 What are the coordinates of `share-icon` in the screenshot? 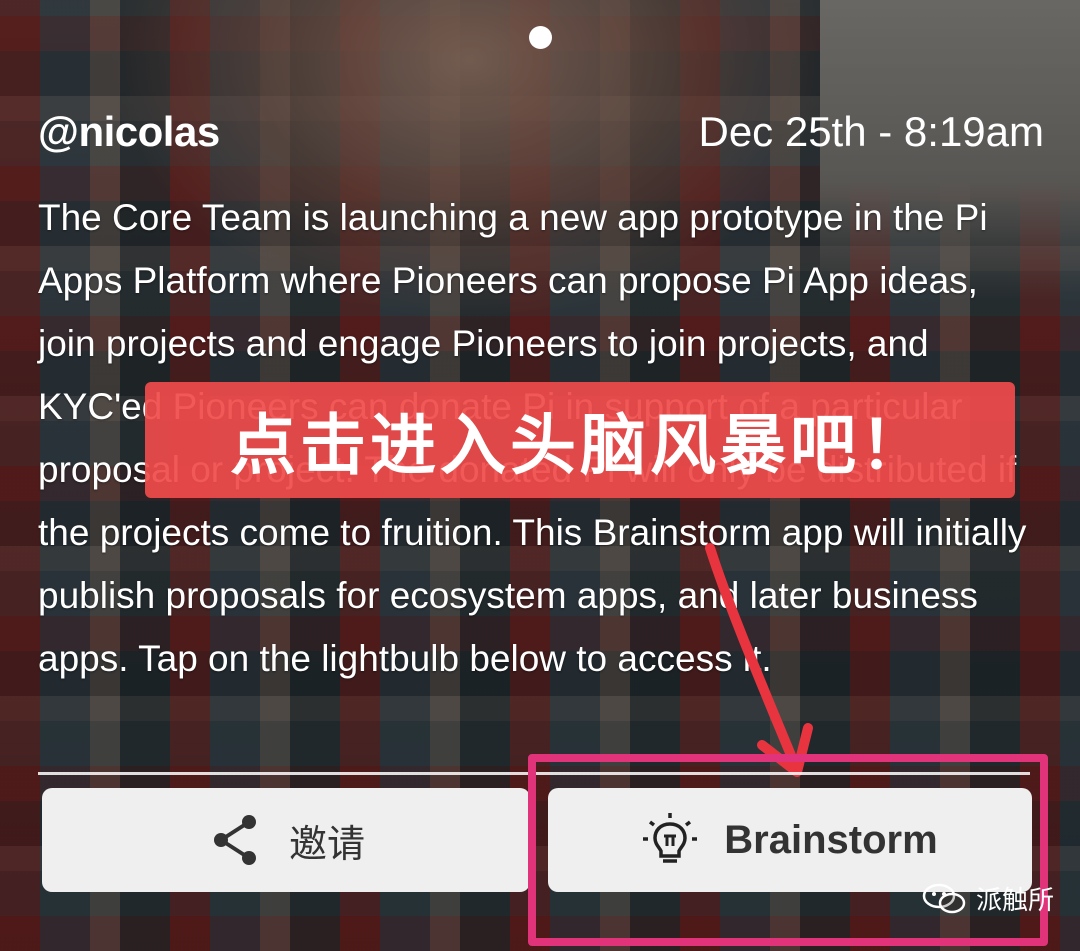 It's located at (234, 840).